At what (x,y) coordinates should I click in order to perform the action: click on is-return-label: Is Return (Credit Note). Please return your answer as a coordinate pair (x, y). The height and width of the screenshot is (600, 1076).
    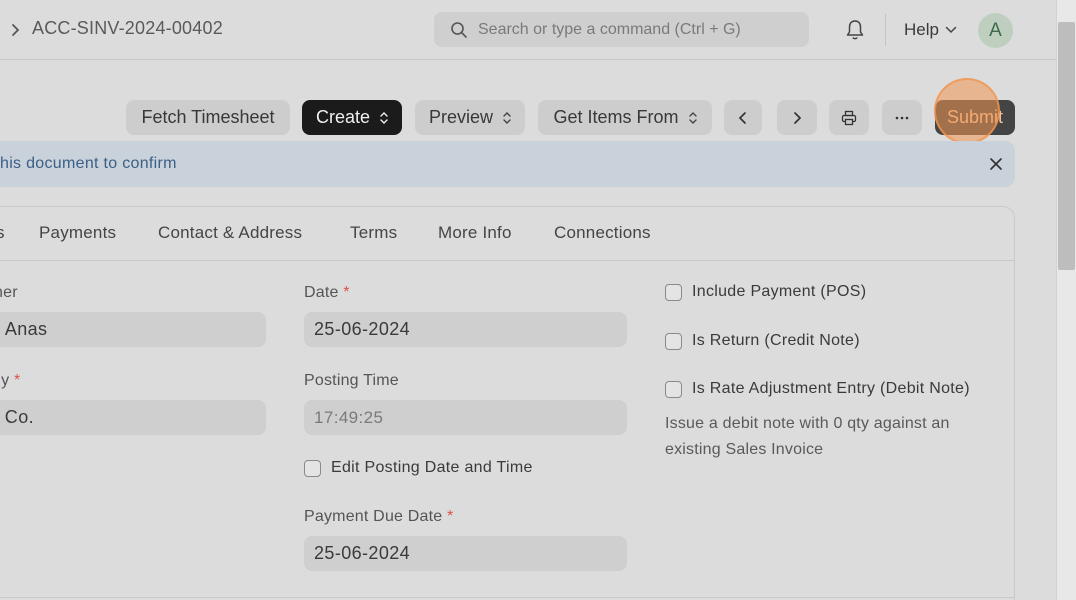
    Looking at the image, I should click on (776, 340).